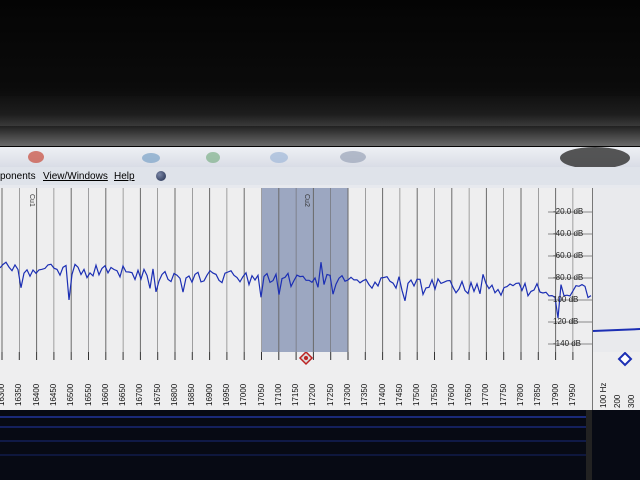 The width and height of the screenshot is (640, 480). What do you see at coordinates (572, 394) in the screenshot?
I see `frequency-tick-label: 17950` at bounding box center [572, 394].